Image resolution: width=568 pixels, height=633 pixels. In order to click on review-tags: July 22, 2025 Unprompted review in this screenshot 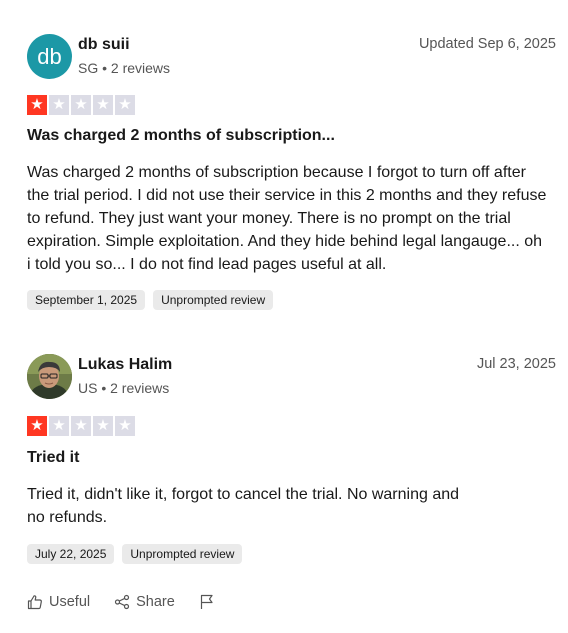, I will do `click(135, 554)`.